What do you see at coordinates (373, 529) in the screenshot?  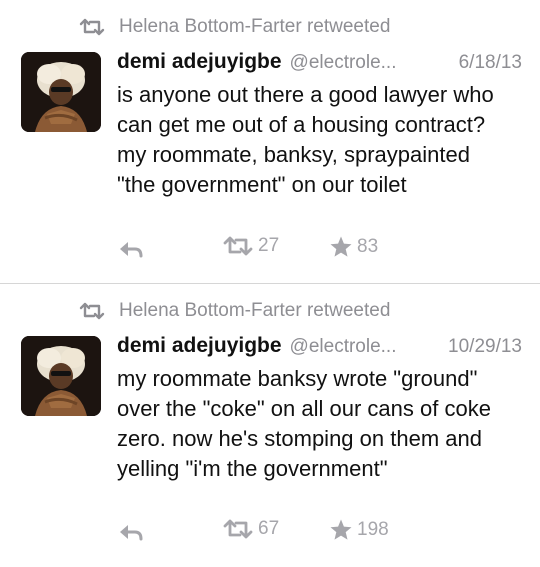 I see `favorite-count: 198` at bounding box center [373, 529].